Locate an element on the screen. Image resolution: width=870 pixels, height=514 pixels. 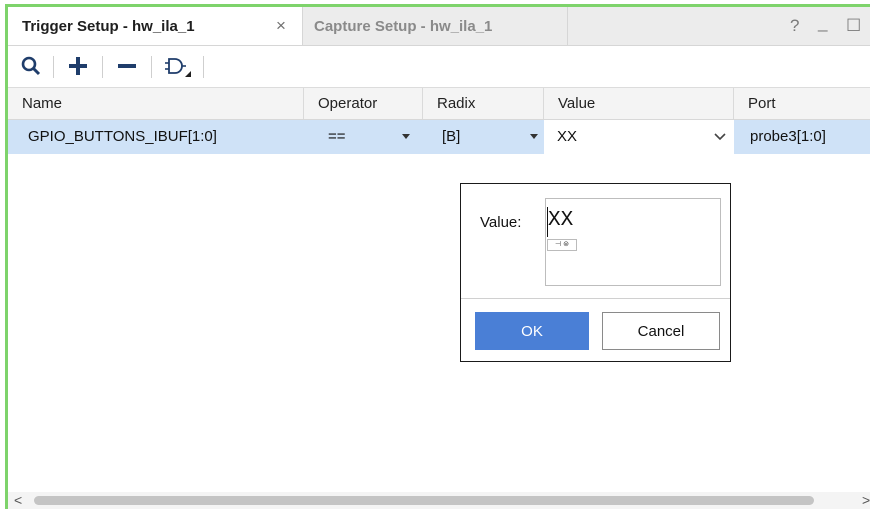
tab-trigger-setup: Trigger Setup - hw_ila_1 × is located at coordinates (155, 26).